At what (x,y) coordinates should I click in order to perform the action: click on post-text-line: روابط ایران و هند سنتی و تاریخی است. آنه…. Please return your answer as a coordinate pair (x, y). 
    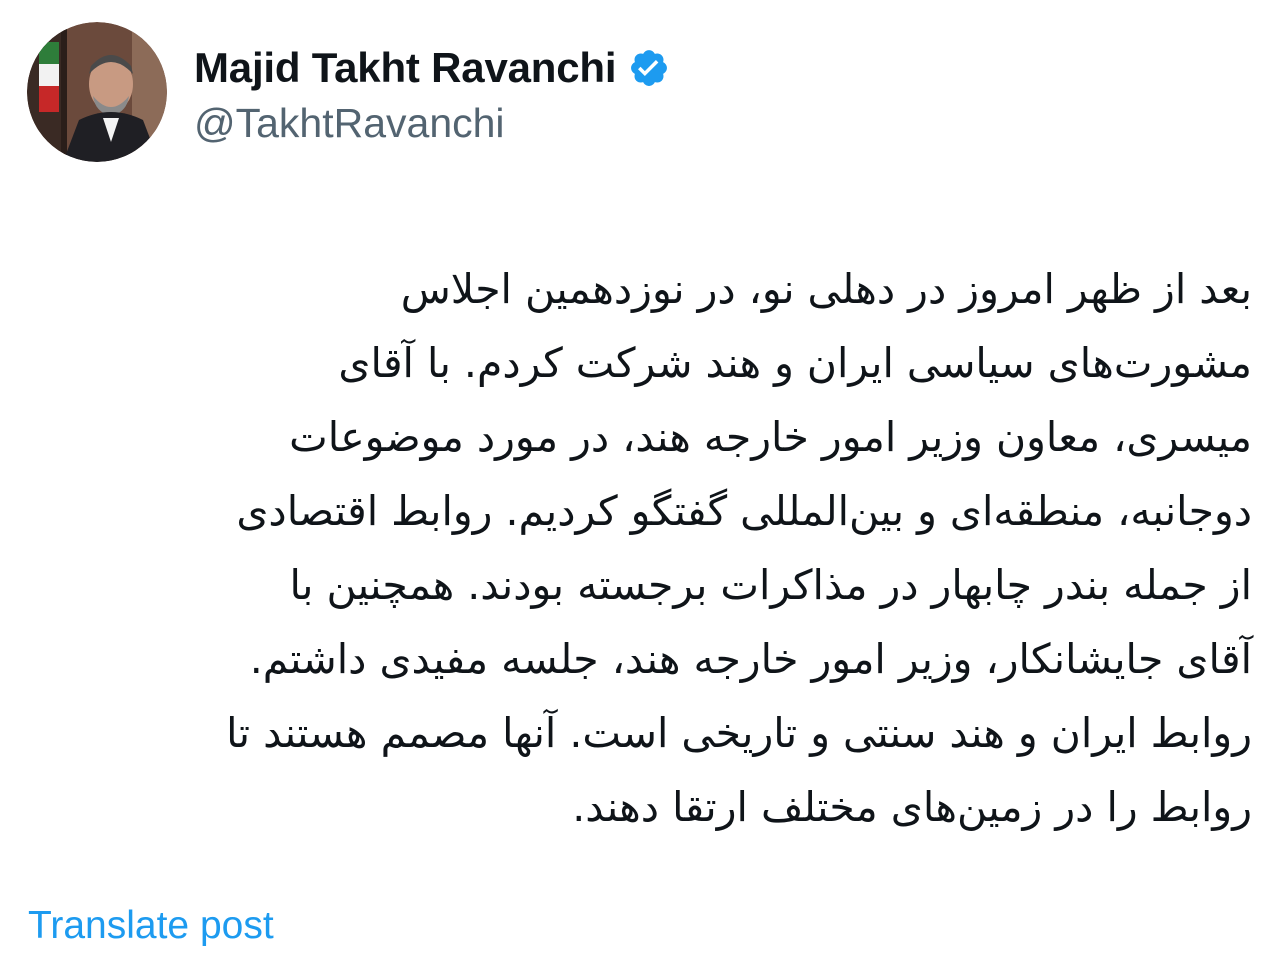
    Looking at the image, I should click on (739, 733).